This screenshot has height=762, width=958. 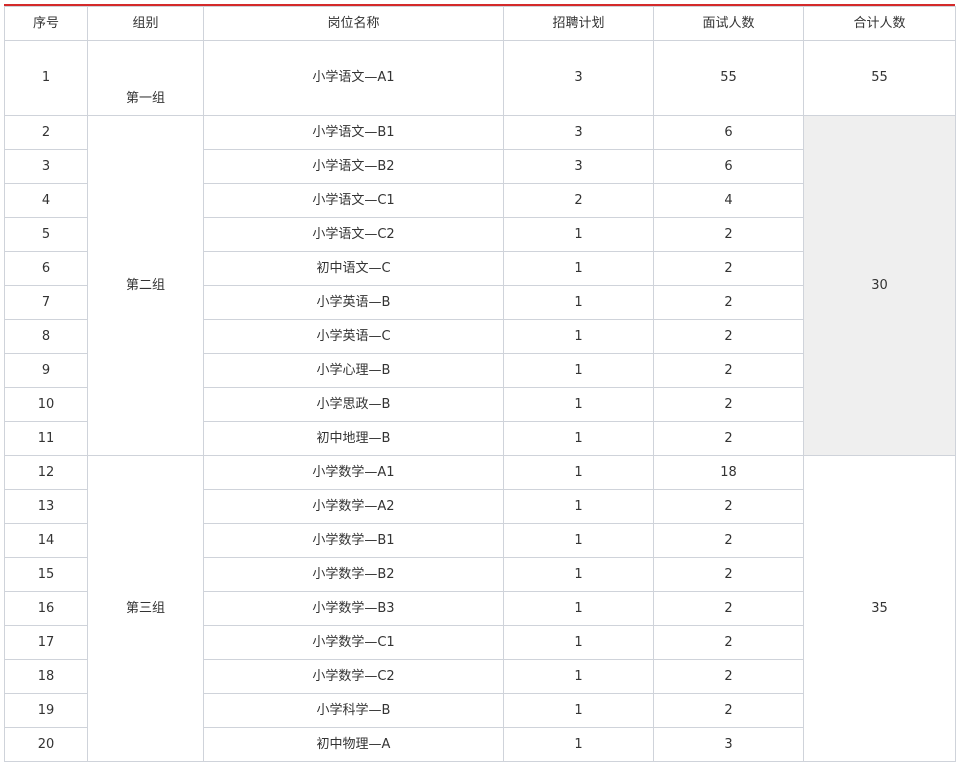 I want to click on cell-group: 第一组, so click(x=145, y=78).